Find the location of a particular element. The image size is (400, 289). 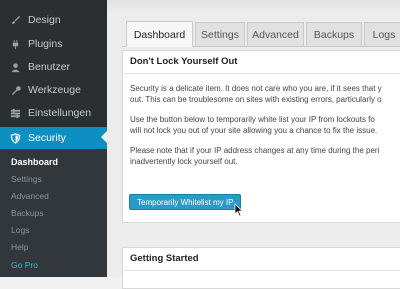

tab-logs: Logs is located at coordinates (382, 34).